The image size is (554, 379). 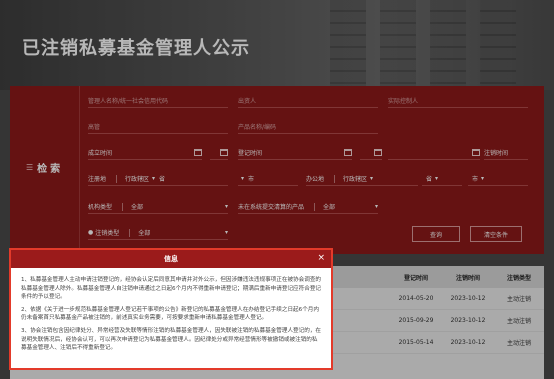 What do you see at coordinates (442, 179) in the screenshot?
I see `office-province-select: 省 ▾` at bounding box center [442, 179].